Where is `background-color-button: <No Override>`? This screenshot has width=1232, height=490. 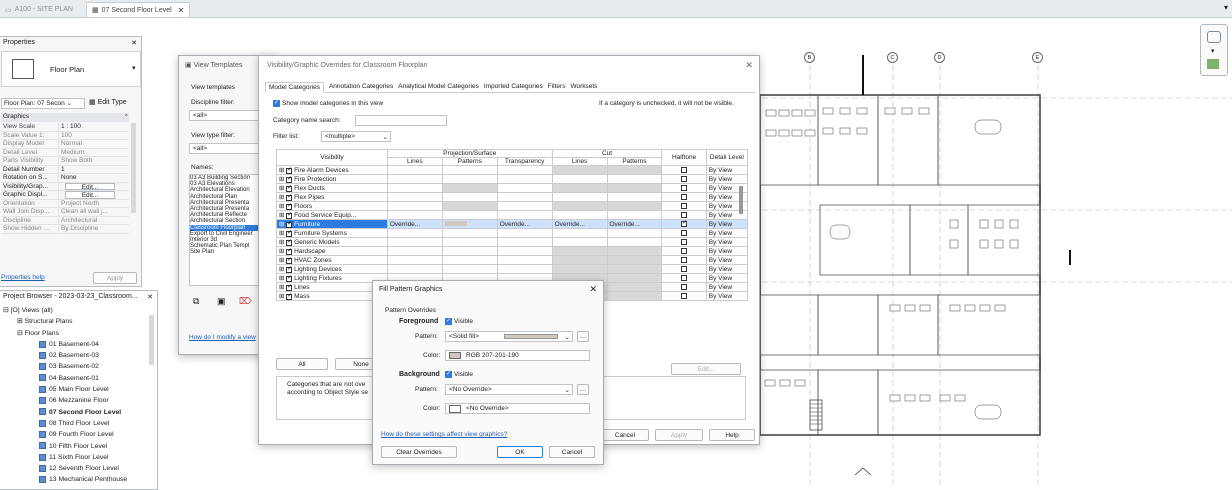
background-color-button: <No Override> is located at coordinates (517, 408).